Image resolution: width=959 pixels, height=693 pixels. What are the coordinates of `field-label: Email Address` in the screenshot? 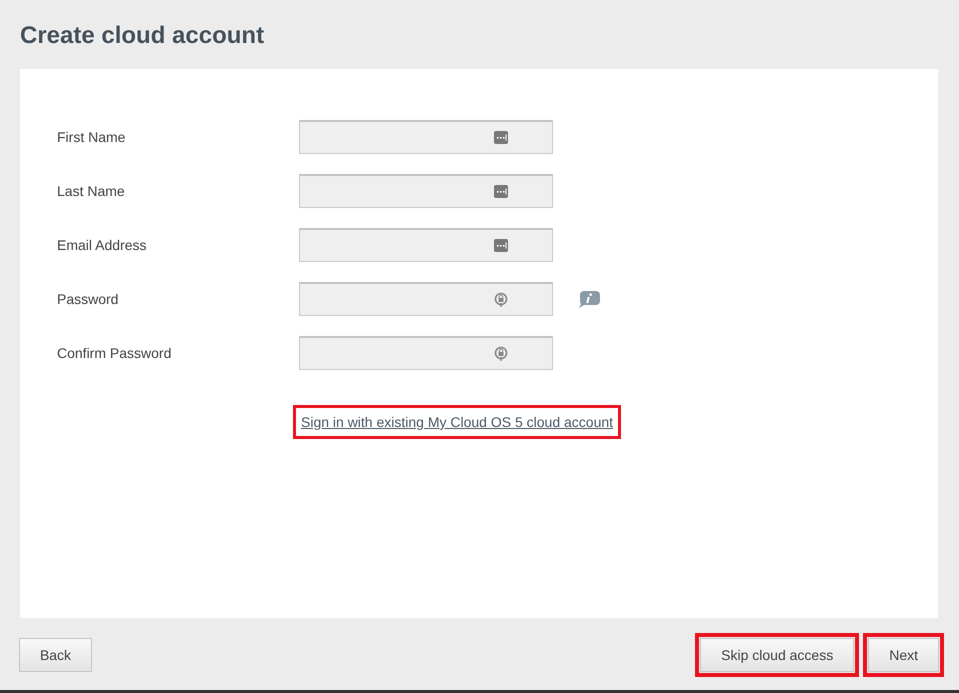 It's located at (102, 245).